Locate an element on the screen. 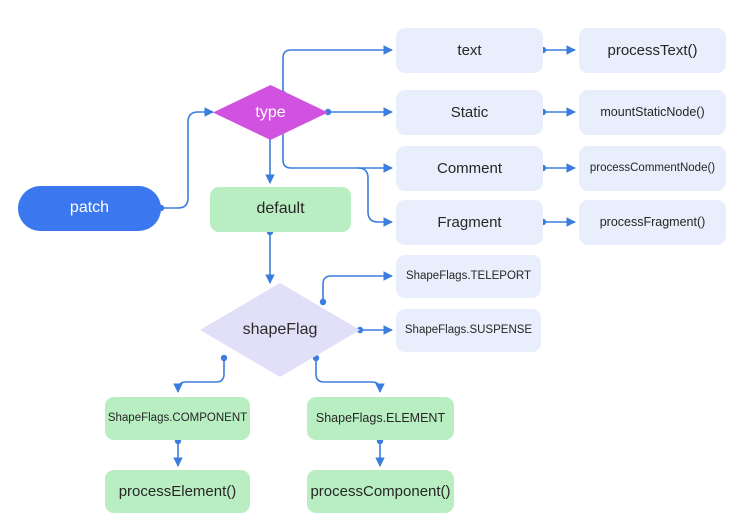  edge-type-to-fragment is located at coordinates (375, 197).